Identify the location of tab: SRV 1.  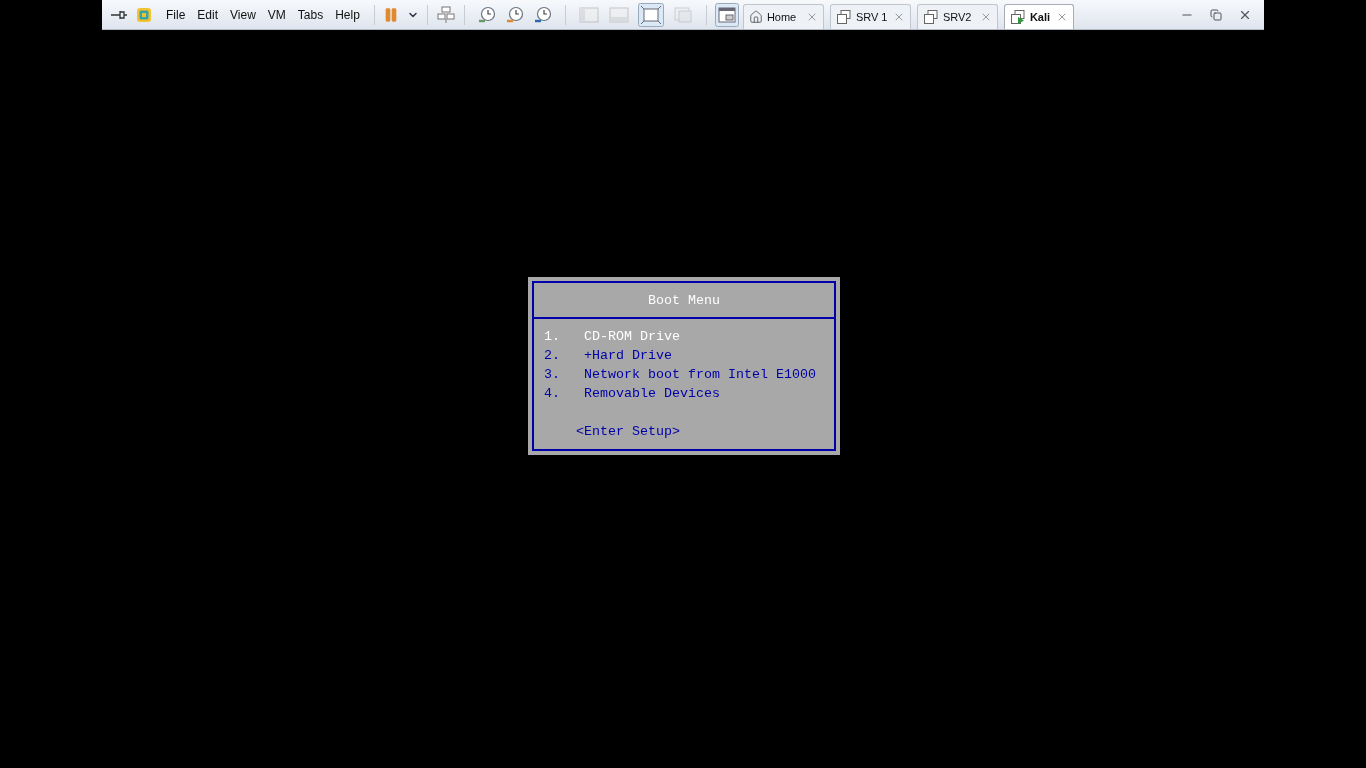
(870, 16).